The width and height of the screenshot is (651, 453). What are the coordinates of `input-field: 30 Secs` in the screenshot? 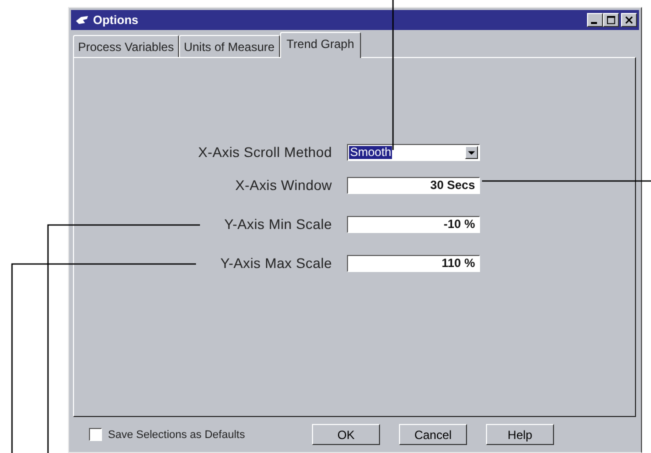 It's located at (413, 185).